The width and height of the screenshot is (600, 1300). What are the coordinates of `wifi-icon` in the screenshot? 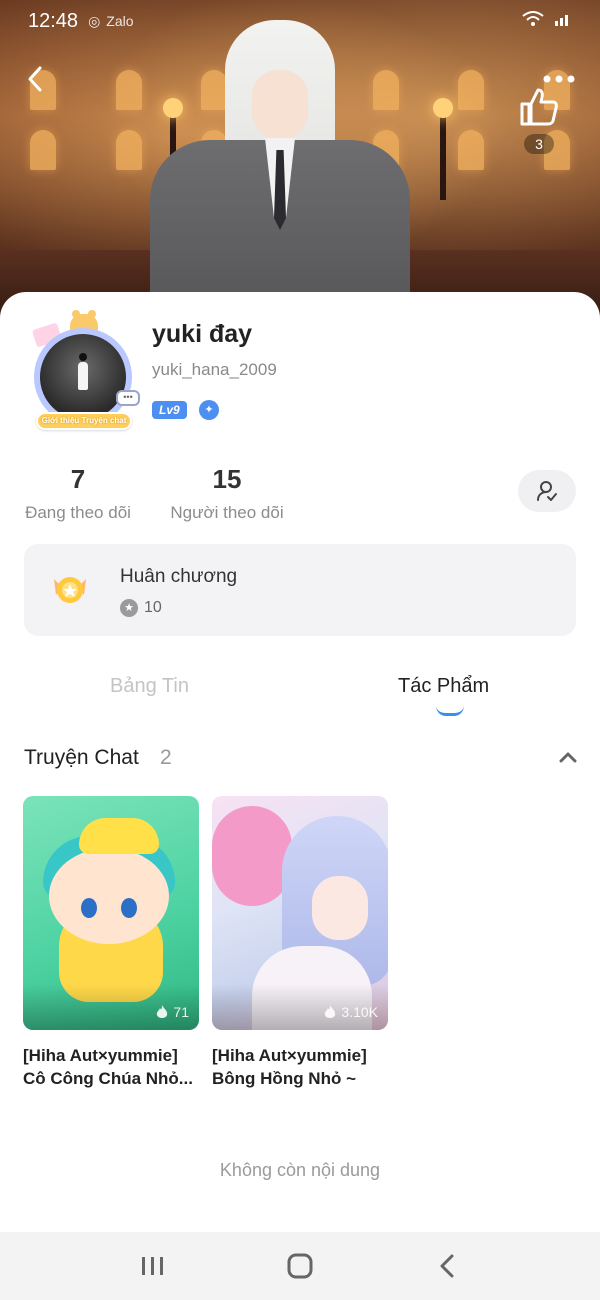 It's located at (533, 21).